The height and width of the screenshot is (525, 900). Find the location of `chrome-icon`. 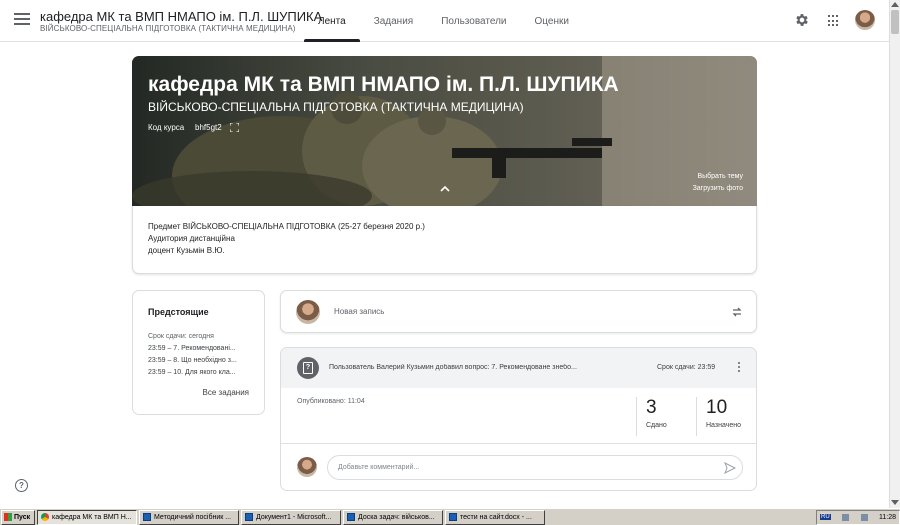

chrome-icon is located at coordinates (45, 517).